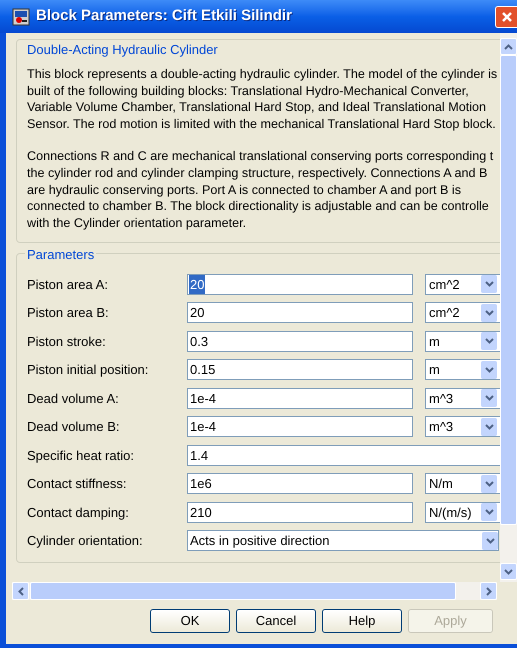 The width and height of the screenshot is (517, 648). What do you see at coordinates (68, 285) in the screenshot?
I see `parameter-label: Piston area A:` at bounding box center [68, 285].